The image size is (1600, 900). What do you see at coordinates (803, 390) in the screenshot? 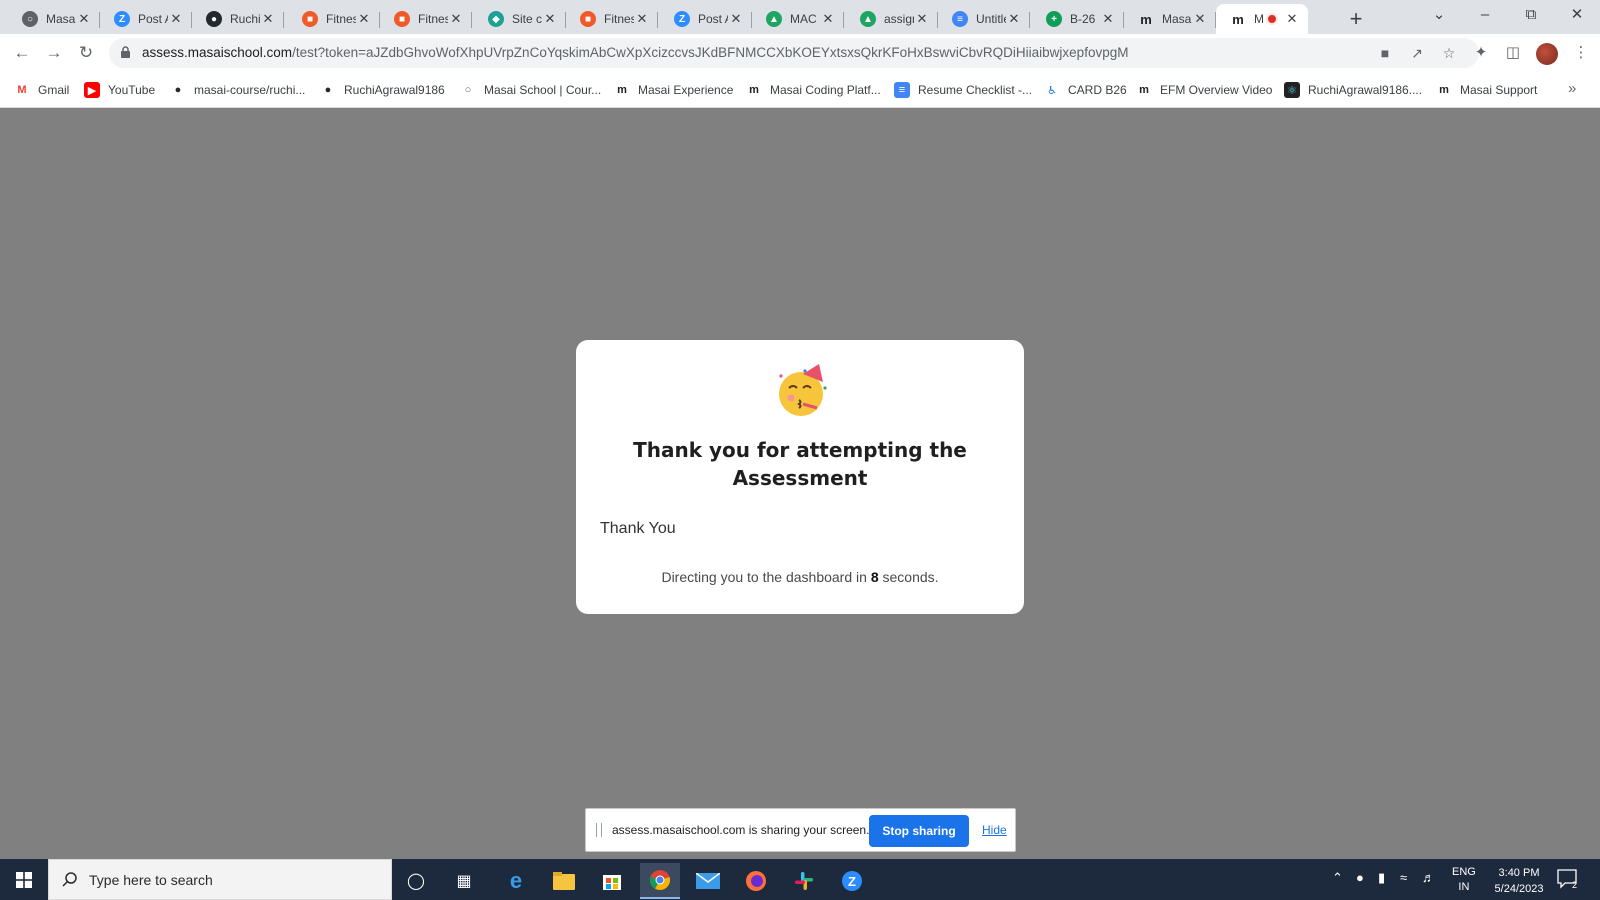
I see `party-face-icon` at bounding box center [803, 390].